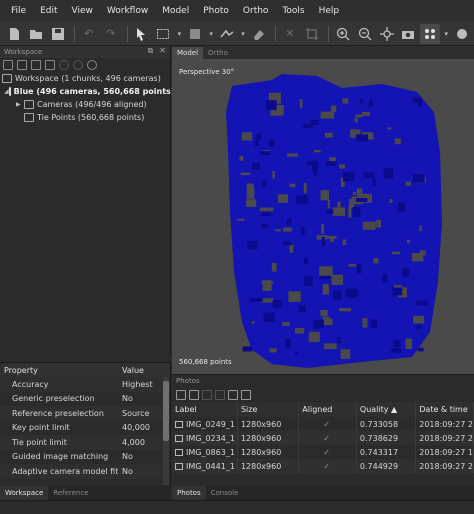 Image resolution: width=474 pixels, height=514 pixels. I want to click on remove-items-icon, so click(50, 65).